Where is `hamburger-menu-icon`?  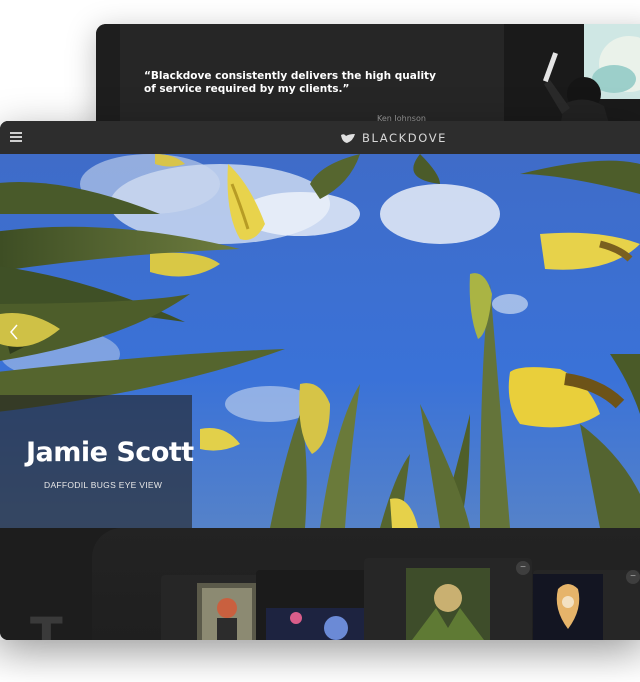
hamburger-menu-icon is located at coordinates (16, 137).